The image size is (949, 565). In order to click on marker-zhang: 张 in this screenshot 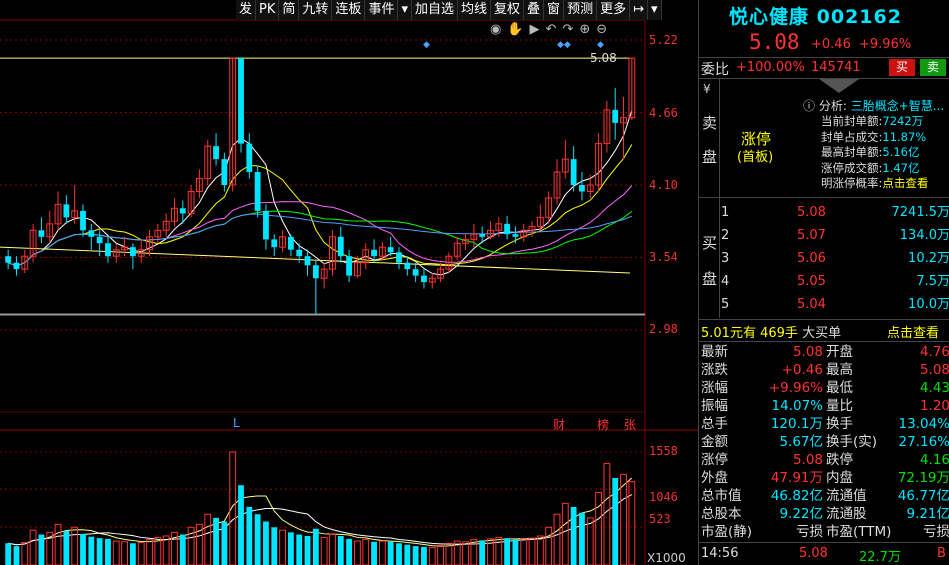, I will do `click(630, 424)`.